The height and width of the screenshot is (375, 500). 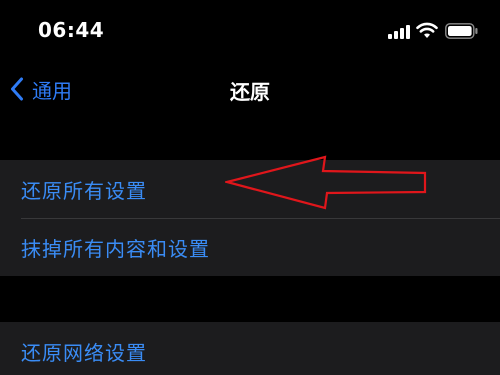 I want to click on wifi-icon, so click(x=427, y=30).